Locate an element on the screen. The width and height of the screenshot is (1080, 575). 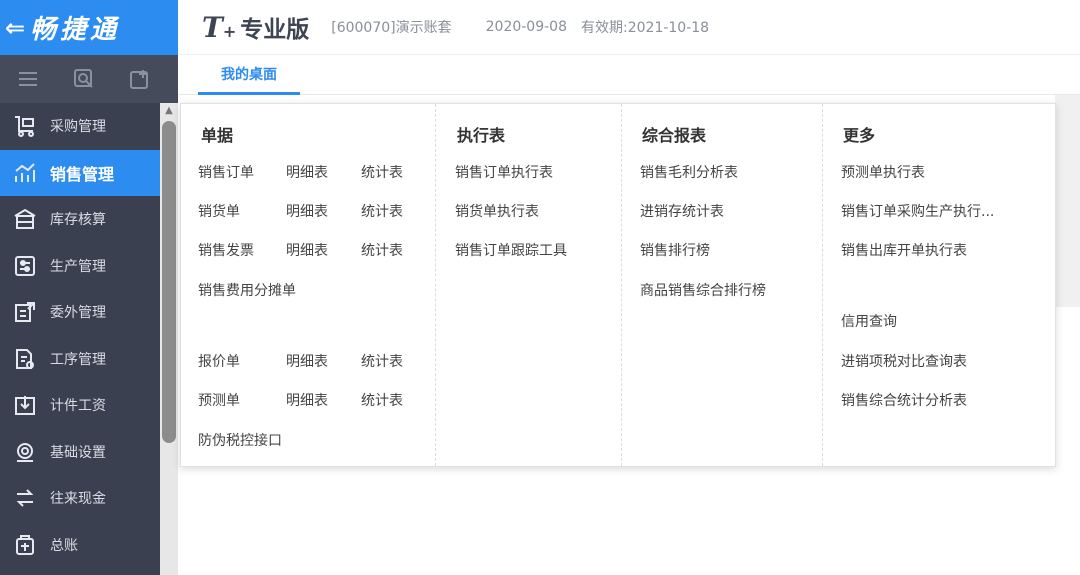
scrollbar-thumb is located at coordinates (169, 282).